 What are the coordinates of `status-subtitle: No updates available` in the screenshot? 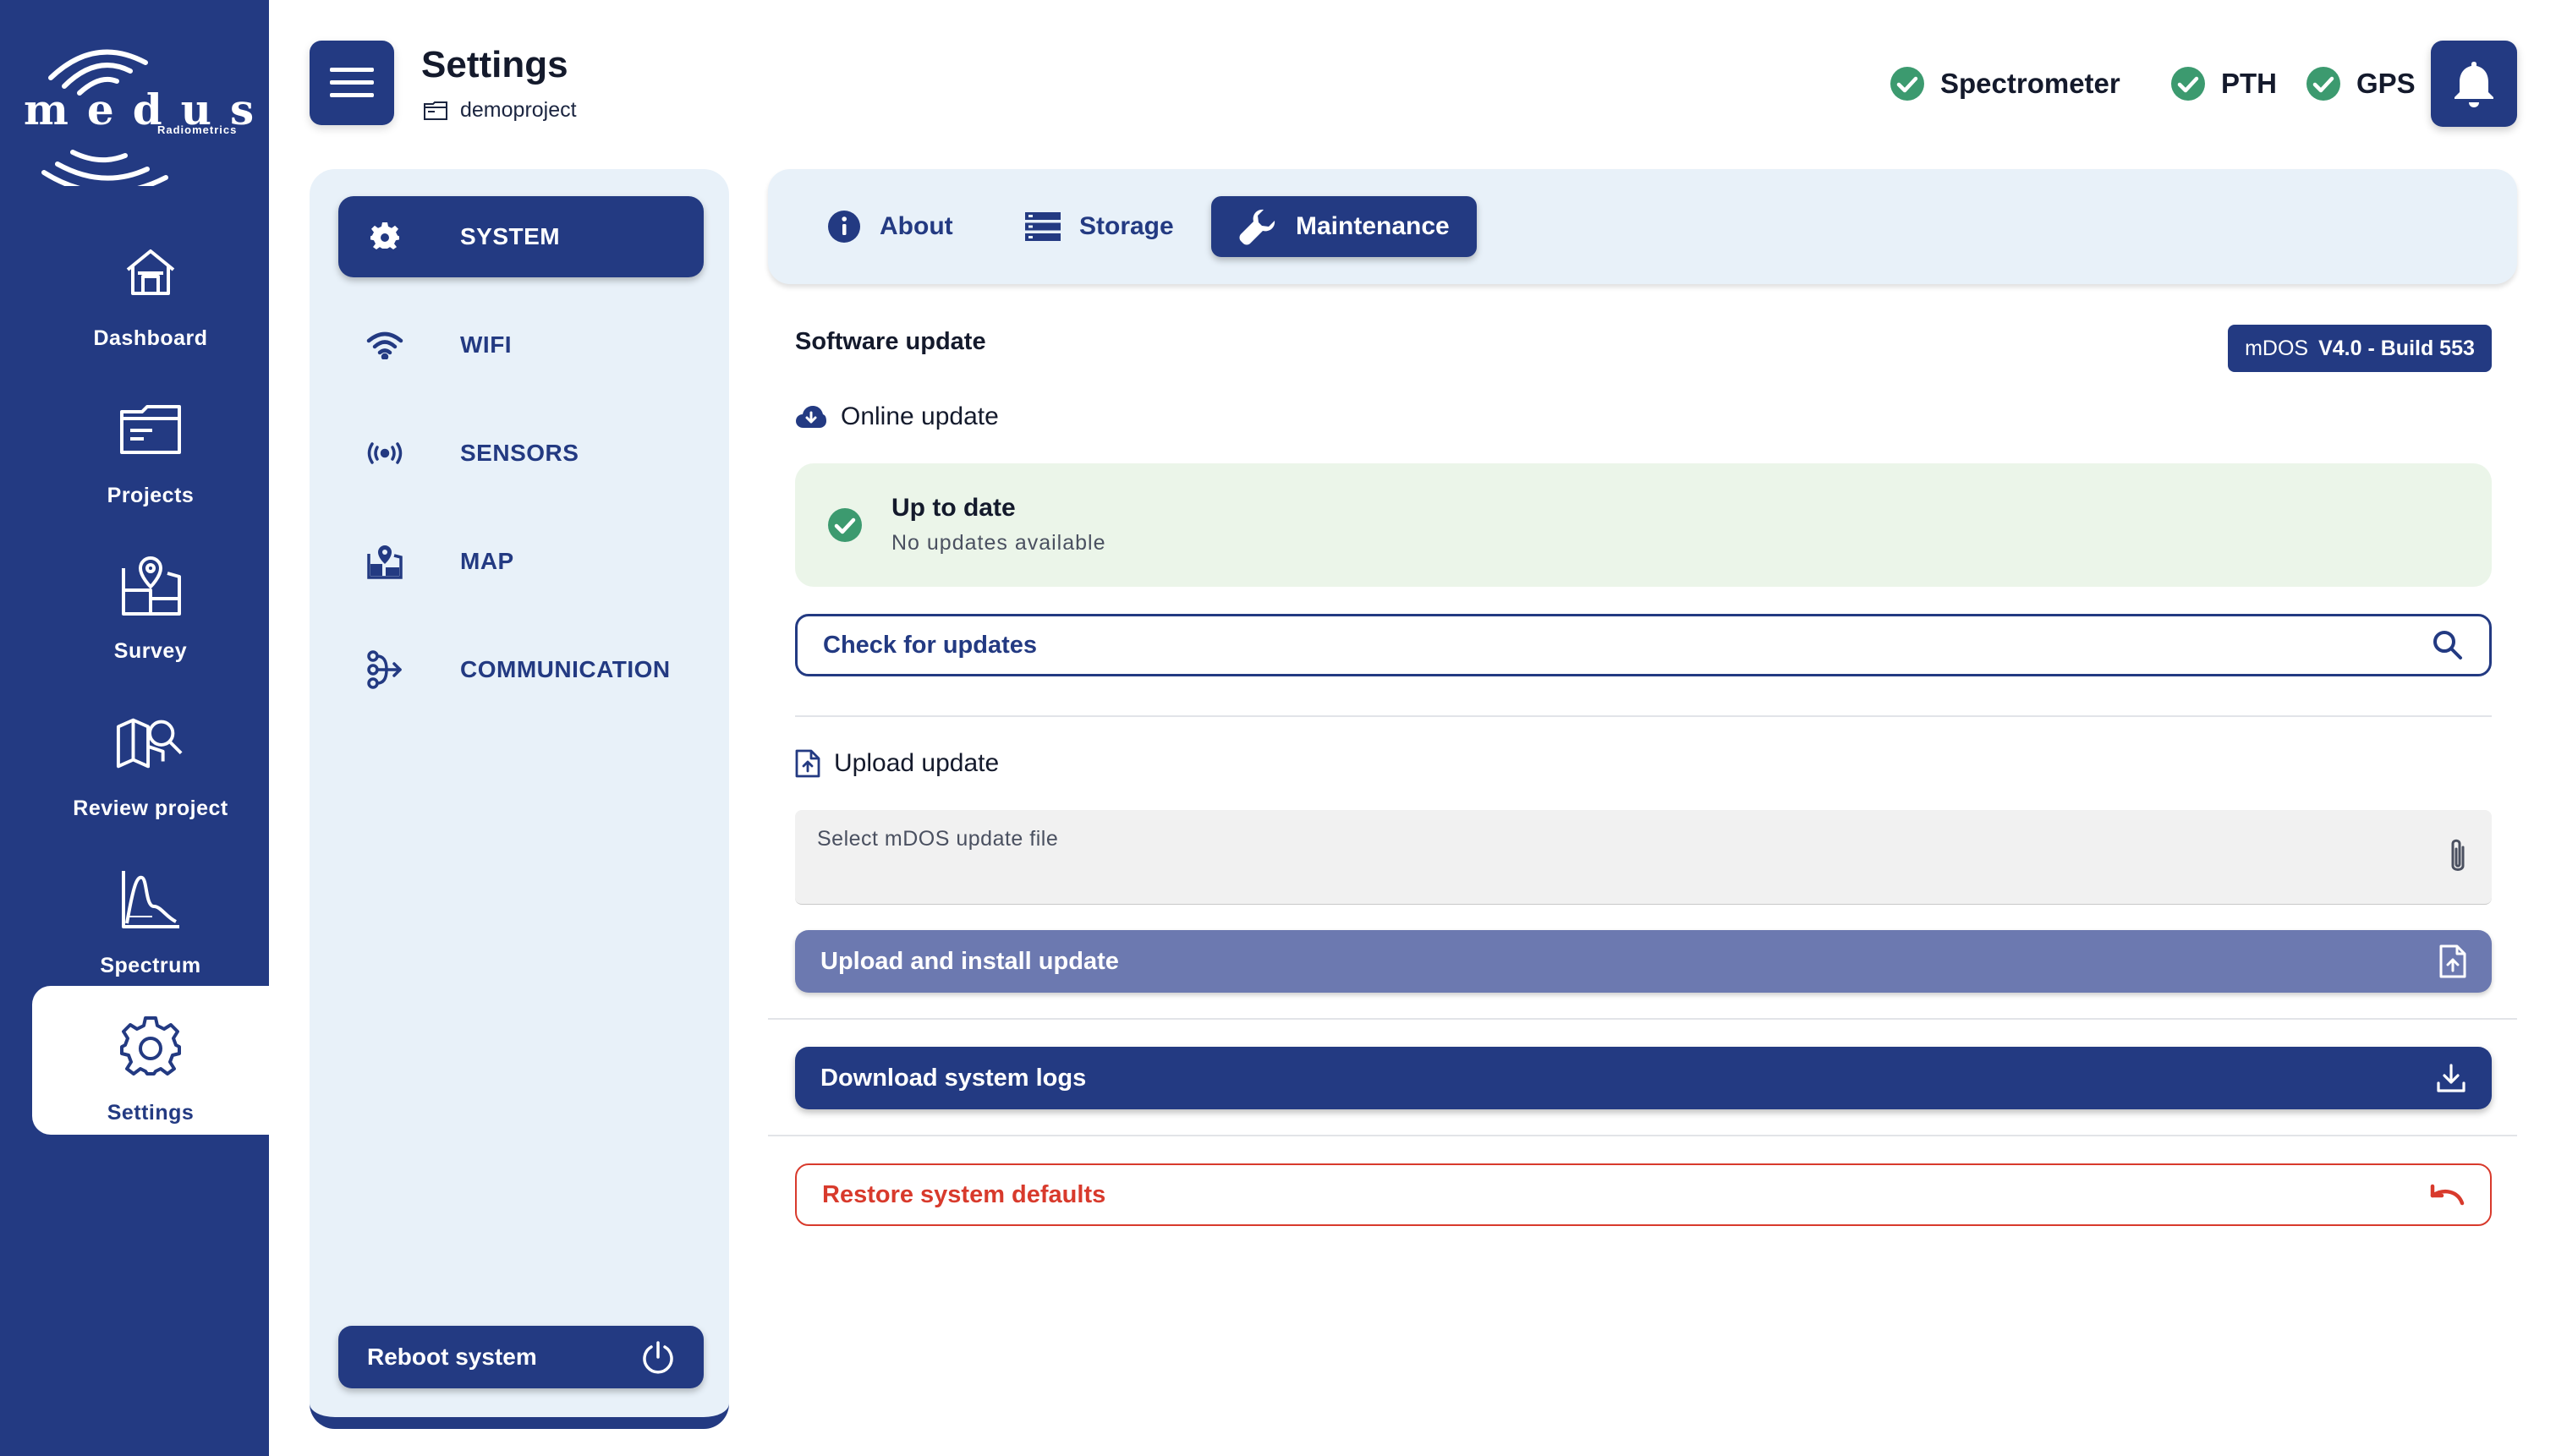 It's located at (999, 543).